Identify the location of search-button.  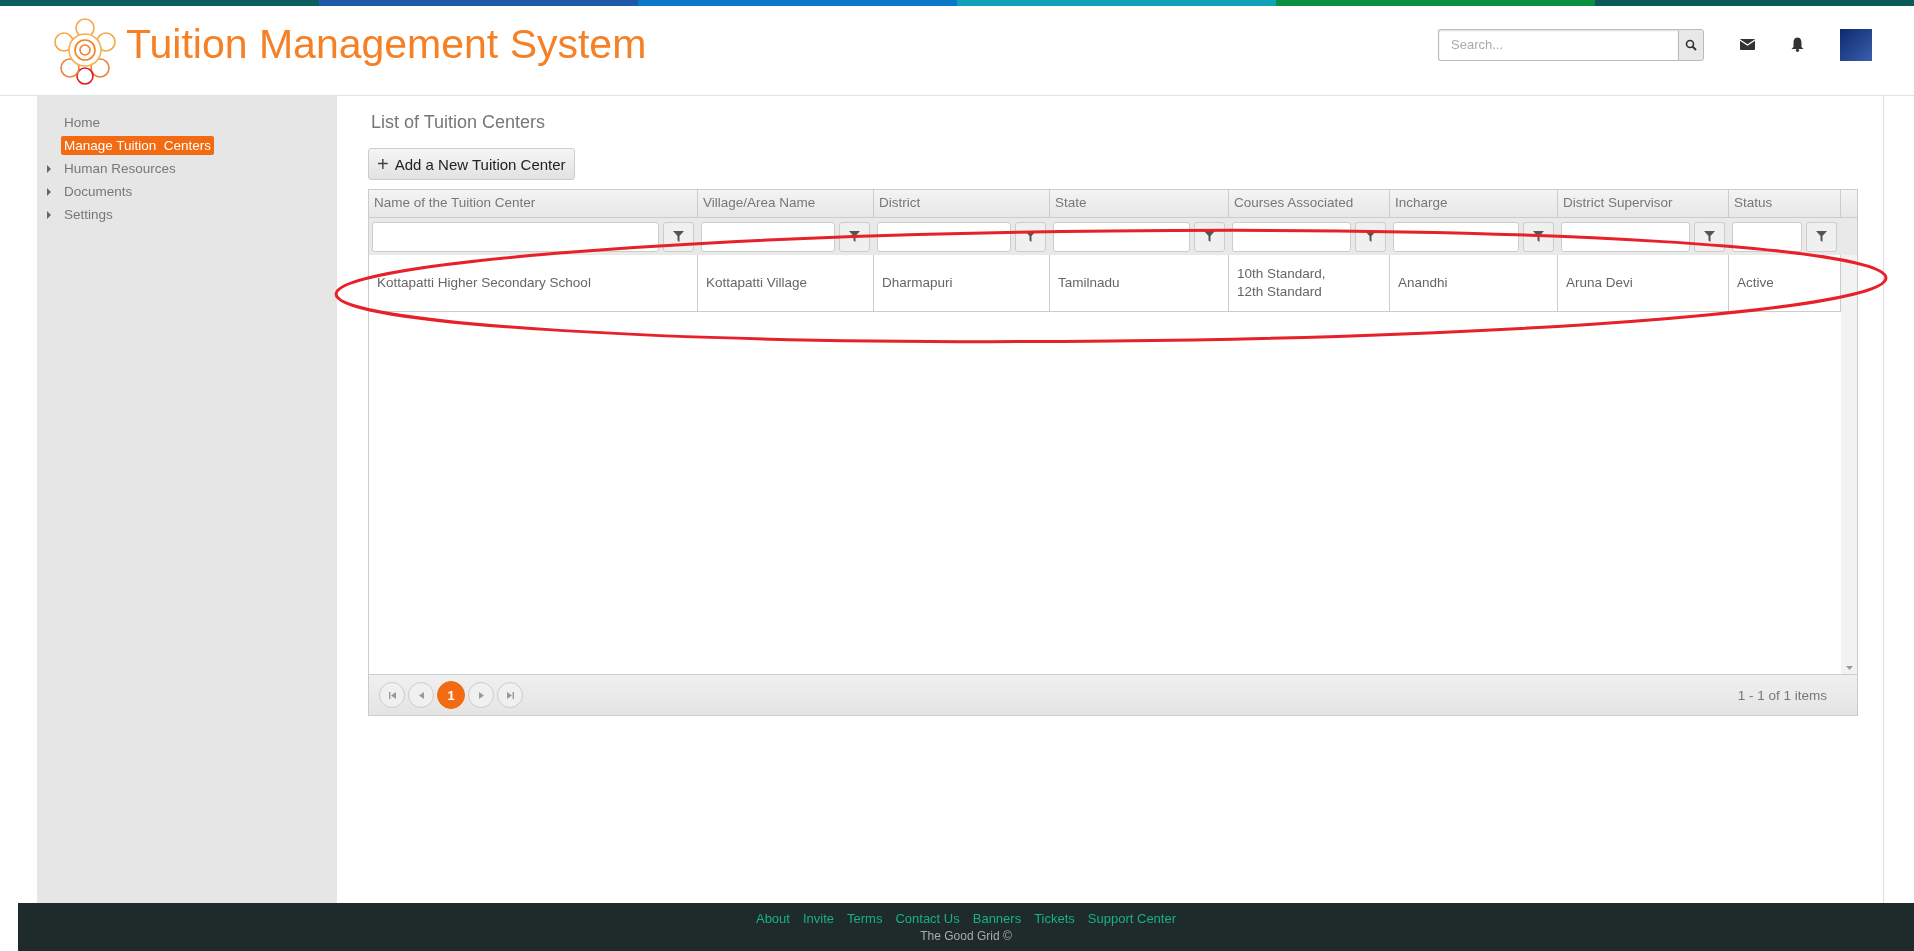
(1691, 44).